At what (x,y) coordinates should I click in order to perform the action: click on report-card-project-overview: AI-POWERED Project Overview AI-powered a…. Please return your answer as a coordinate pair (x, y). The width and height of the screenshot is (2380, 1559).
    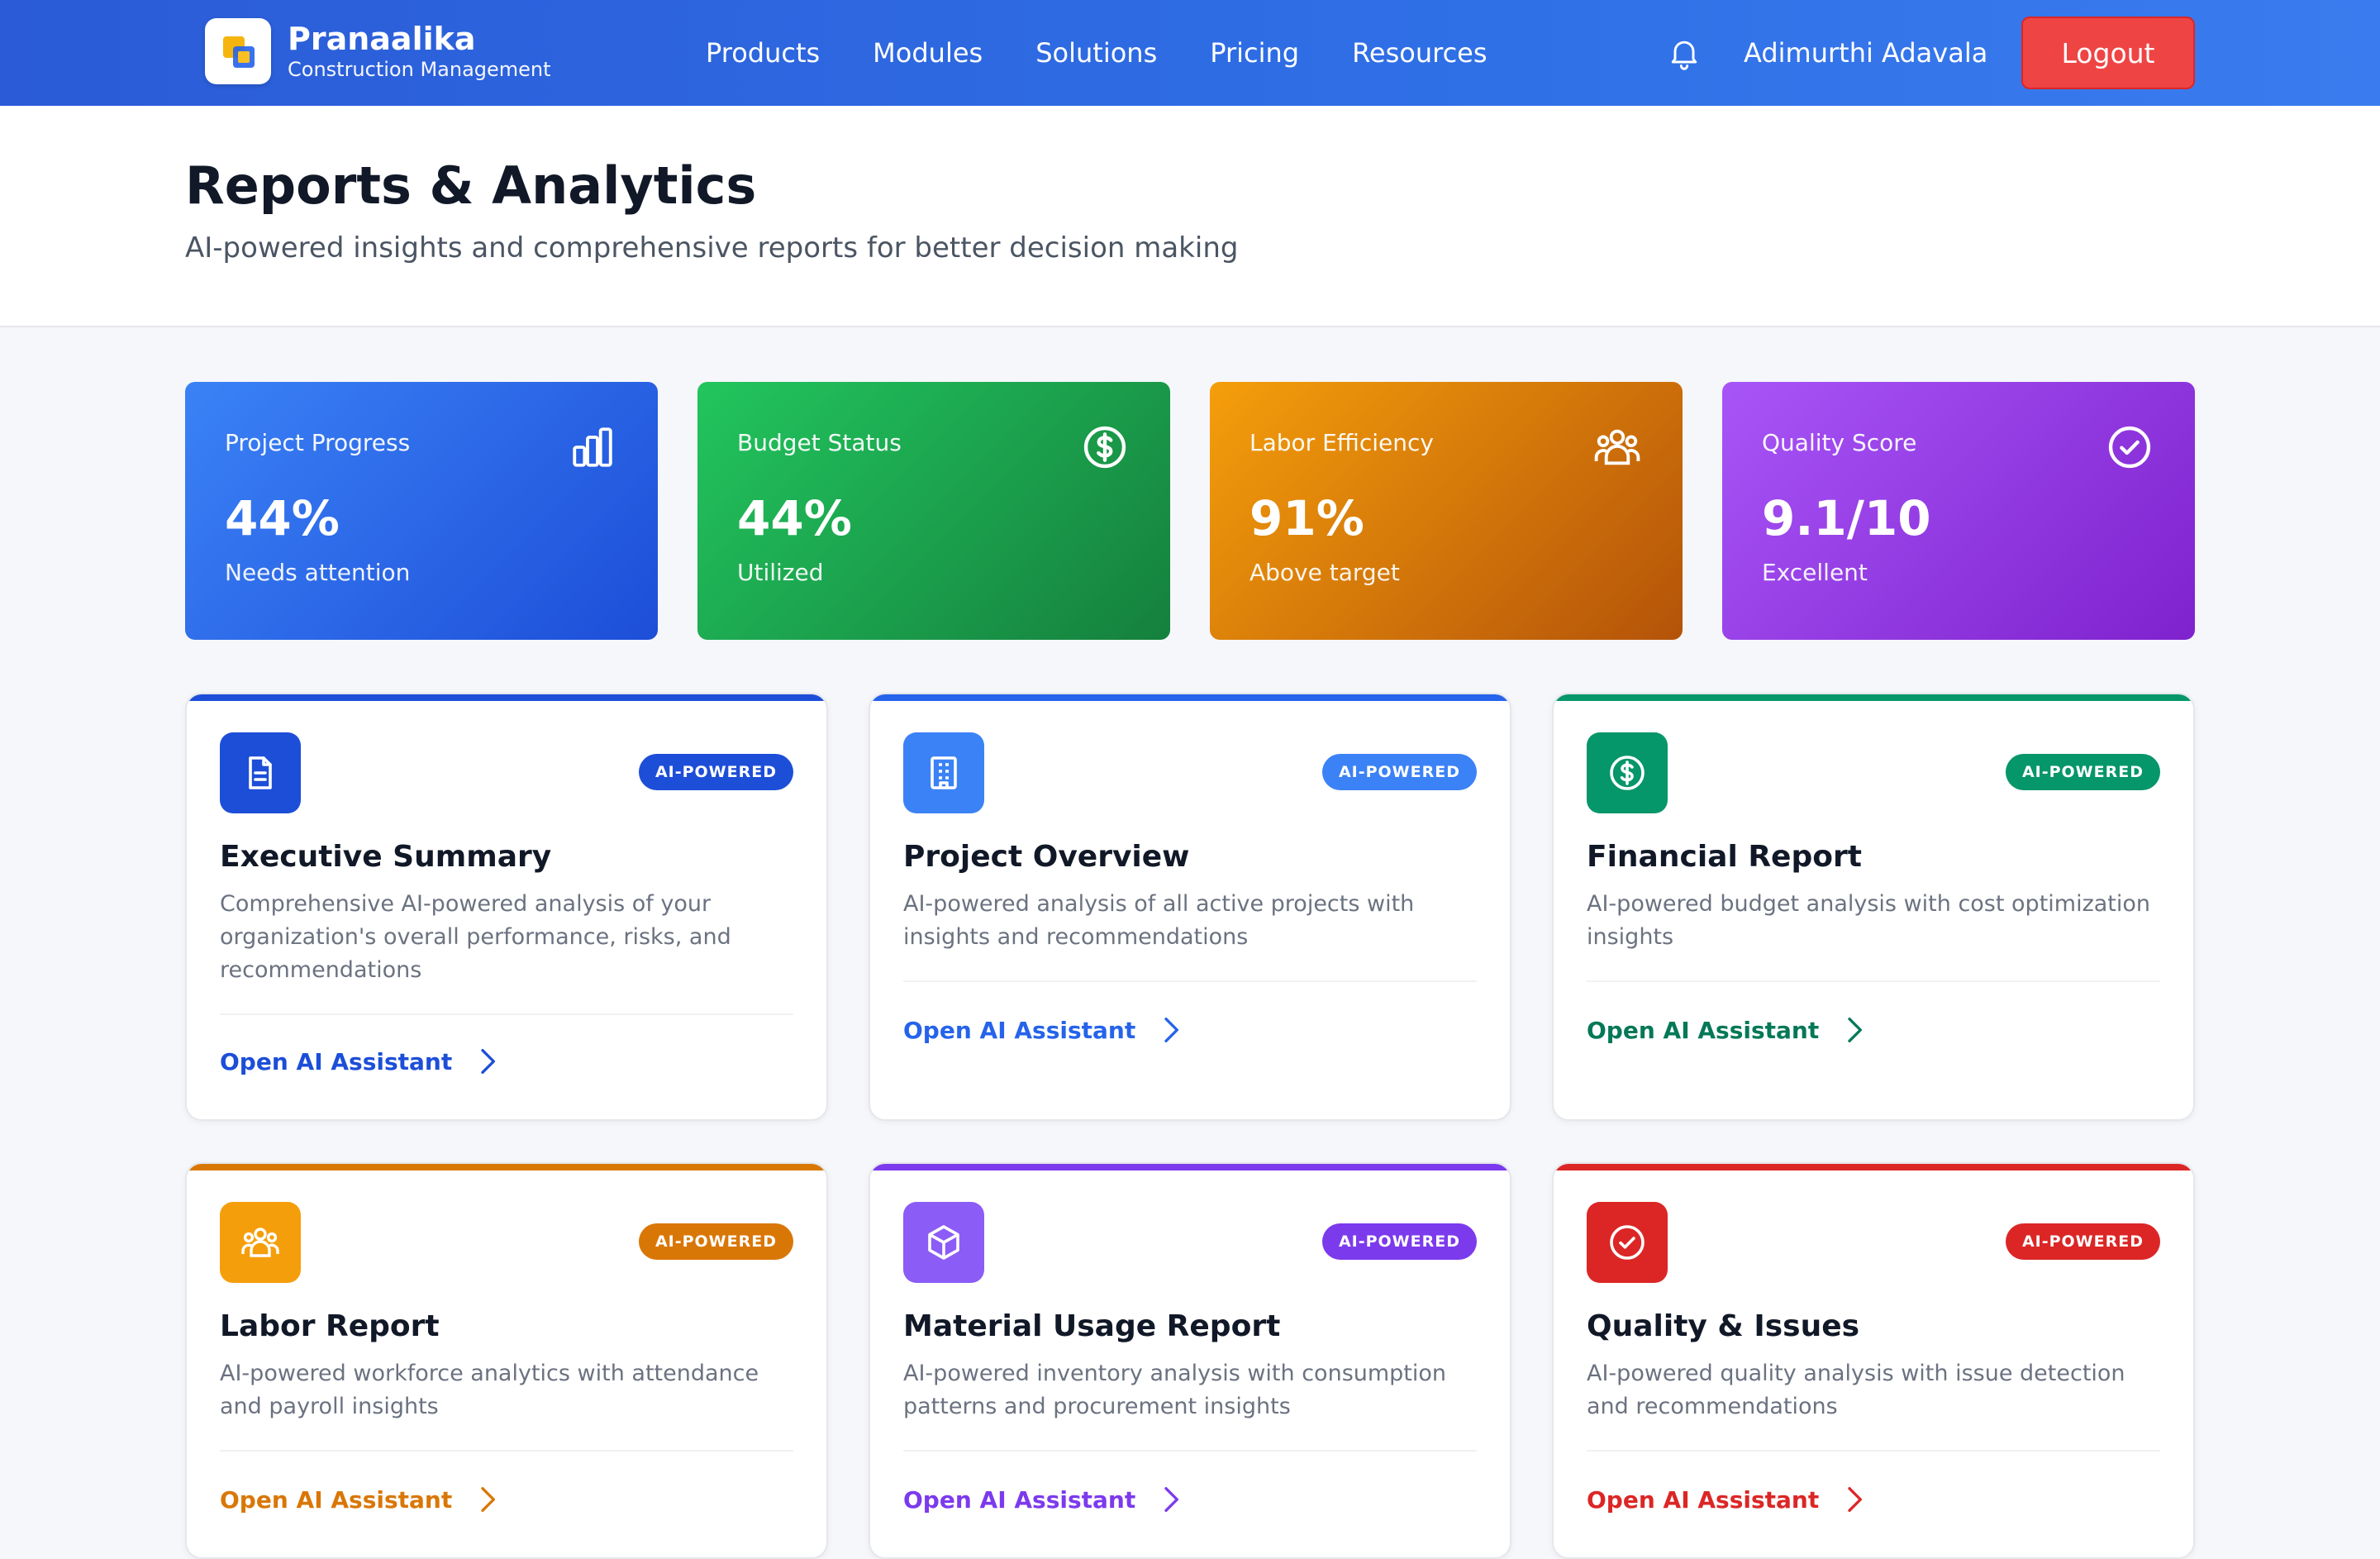
    Looking at the image, I should click on (1190, 907).